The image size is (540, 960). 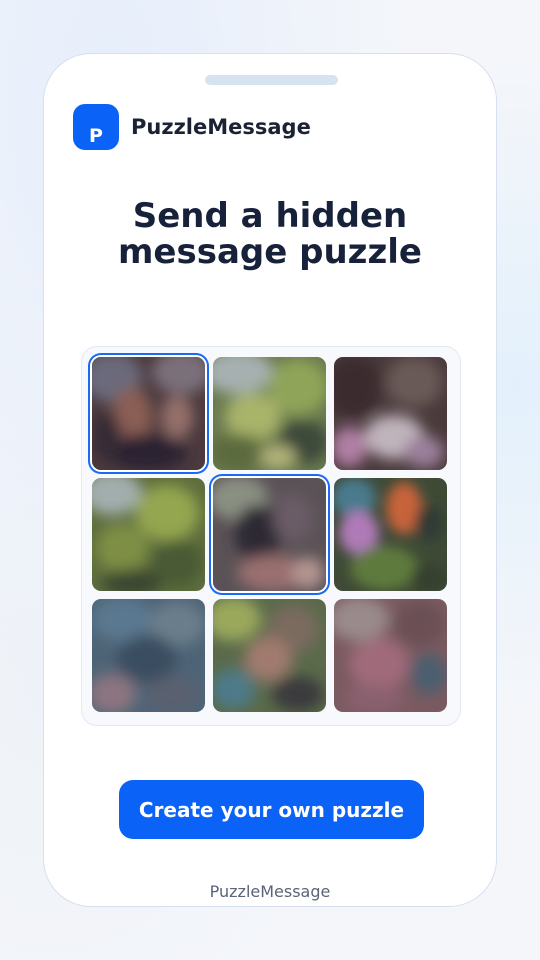 I want to click on page-title-line-2: message puzzle, so click(x=270, y=252).